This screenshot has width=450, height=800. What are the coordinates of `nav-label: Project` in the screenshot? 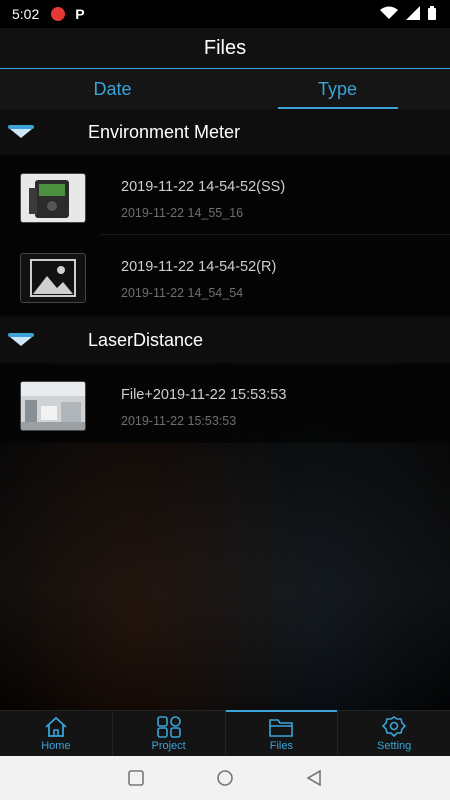 It's located at (168, 746).